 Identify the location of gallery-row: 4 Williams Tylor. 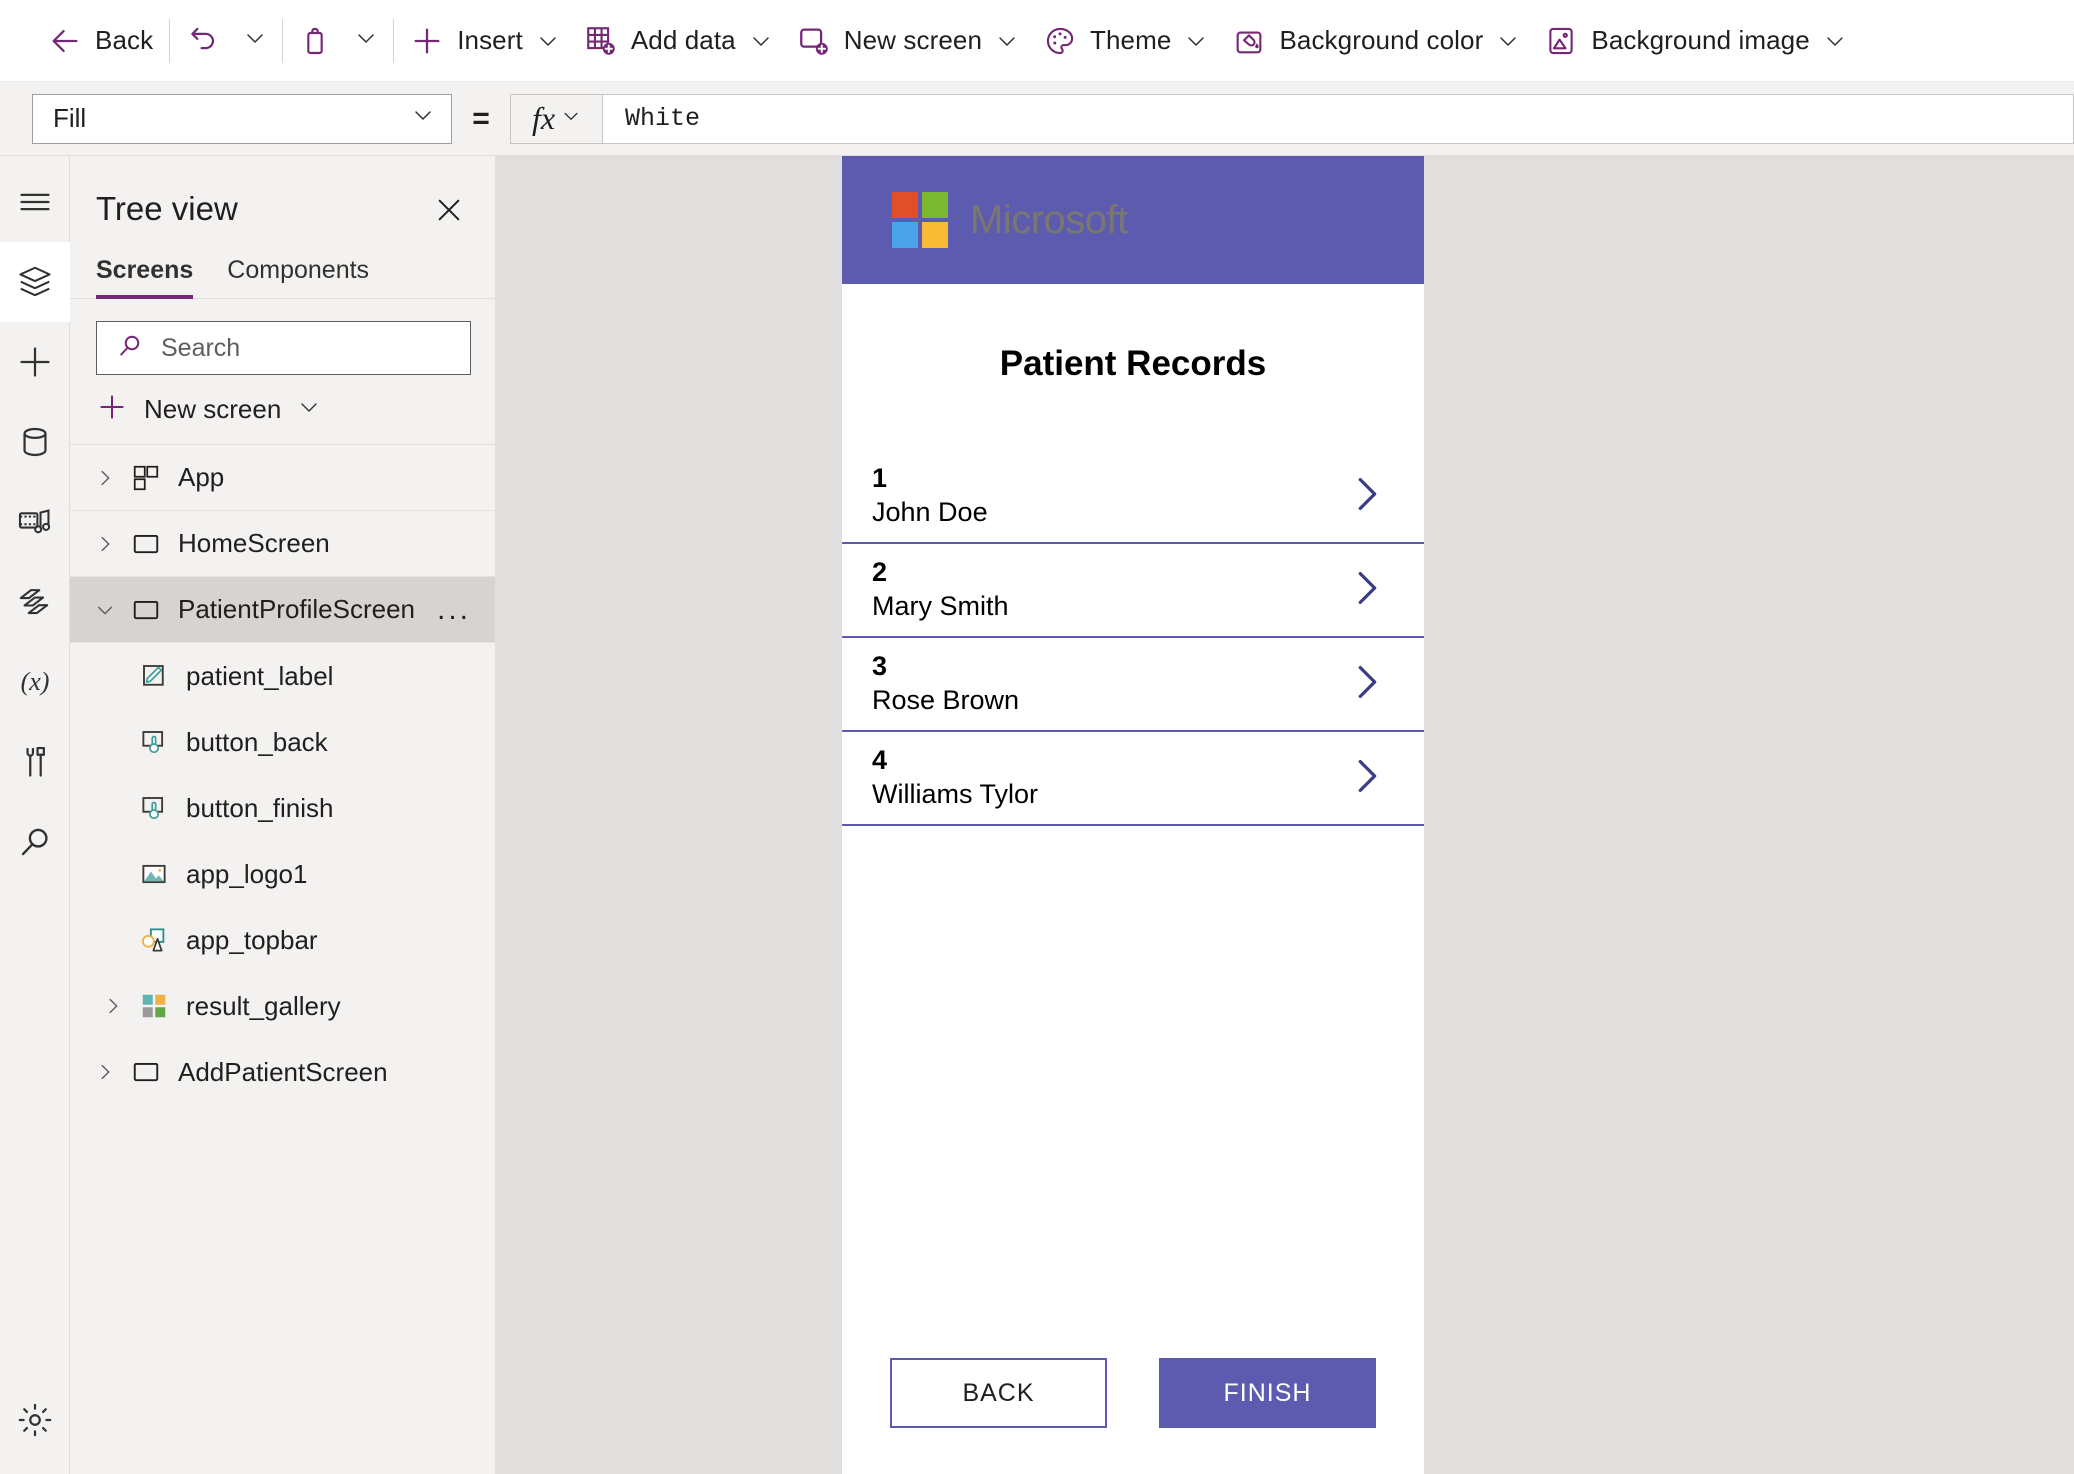
(1133, 779).